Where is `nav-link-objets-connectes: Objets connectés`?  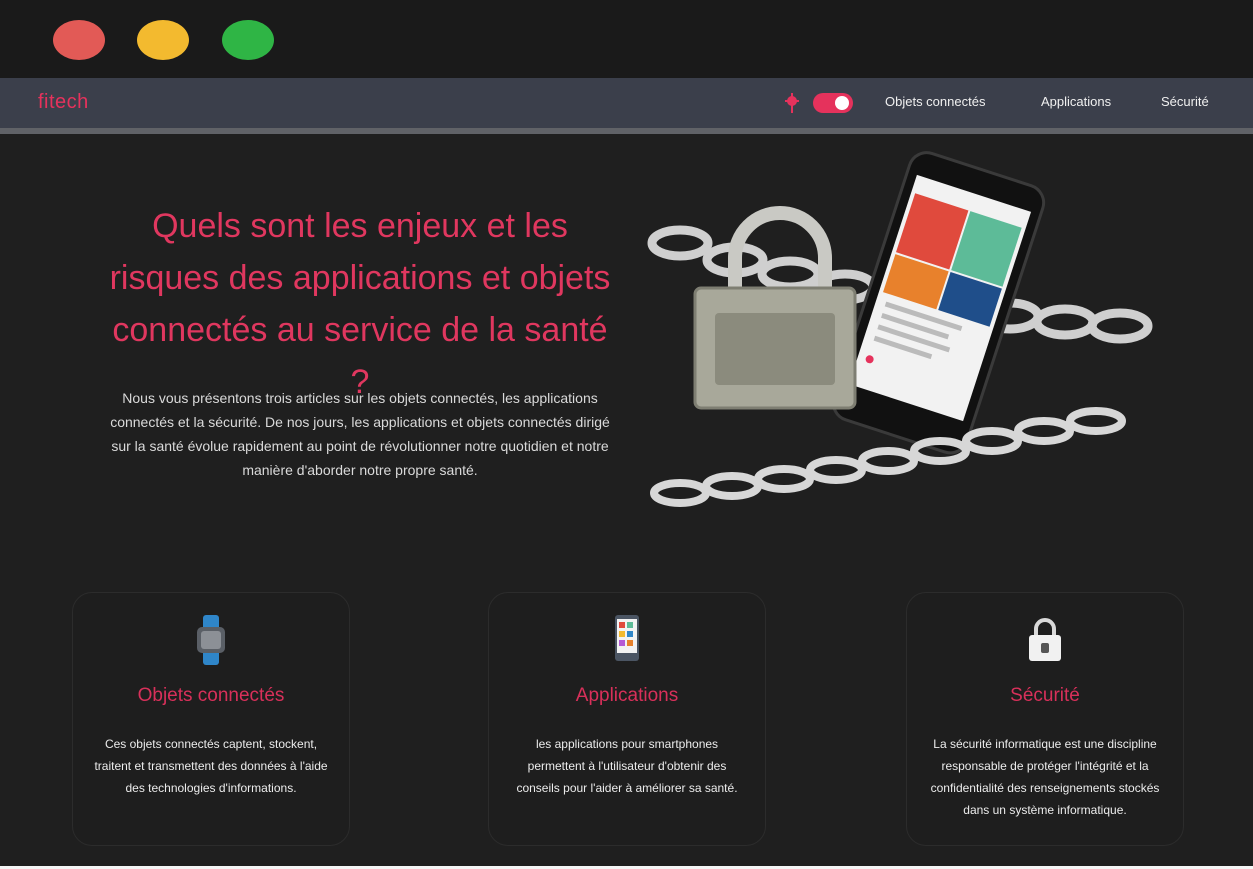
nav-link-objets-connectes: Objets connectés is located at coordinates (935, 101).